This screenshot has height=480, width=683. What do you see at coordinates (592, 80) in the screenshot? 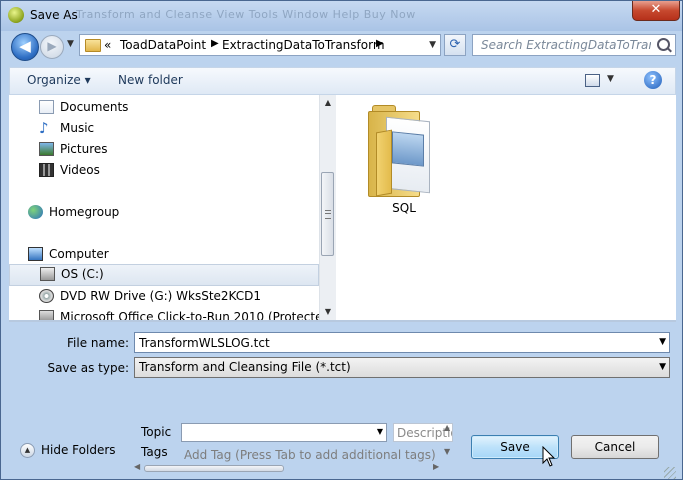
I see `change-view-icon` at bounding box center [592, 80].